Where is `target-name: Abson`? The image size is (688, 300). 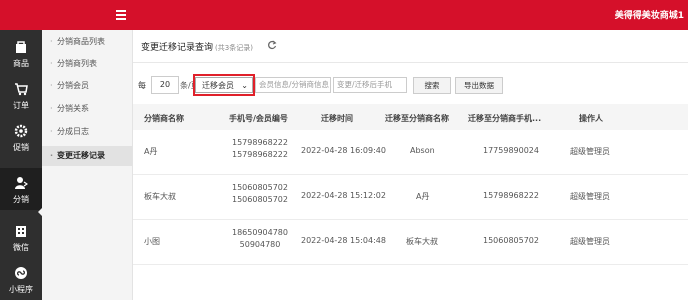
target-name: Abson is located at coordinates (422, 150).